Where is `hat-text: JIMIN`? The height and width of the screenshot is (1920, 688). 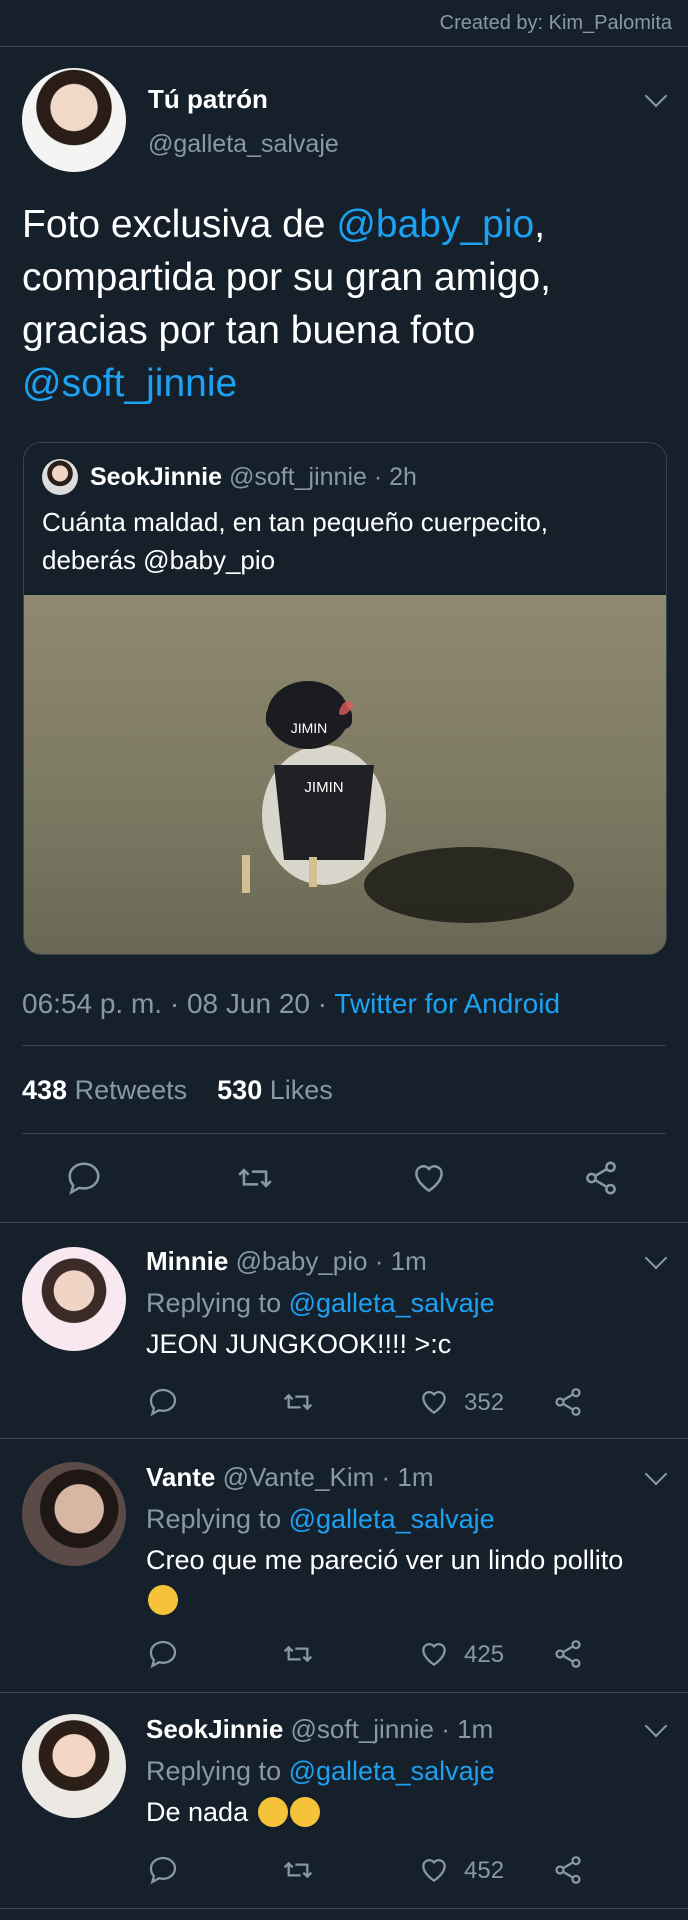 hat-text: JIMIN is located at coordinates (309, 728).